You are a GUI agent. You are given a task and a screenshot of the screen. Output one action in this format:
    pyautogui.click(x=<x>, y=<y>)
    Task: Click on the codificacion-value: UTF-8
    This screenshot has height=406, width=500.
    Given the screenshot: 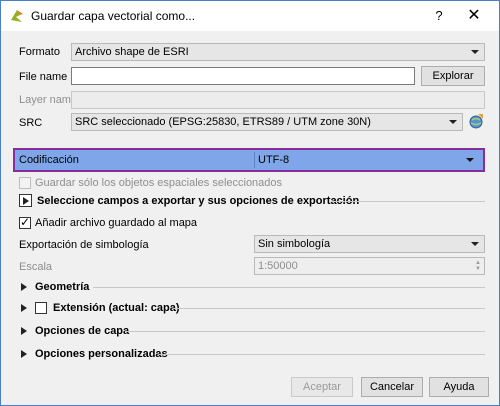 What is the action you would take?
    pyautogui.click(x=274, y=160)
    